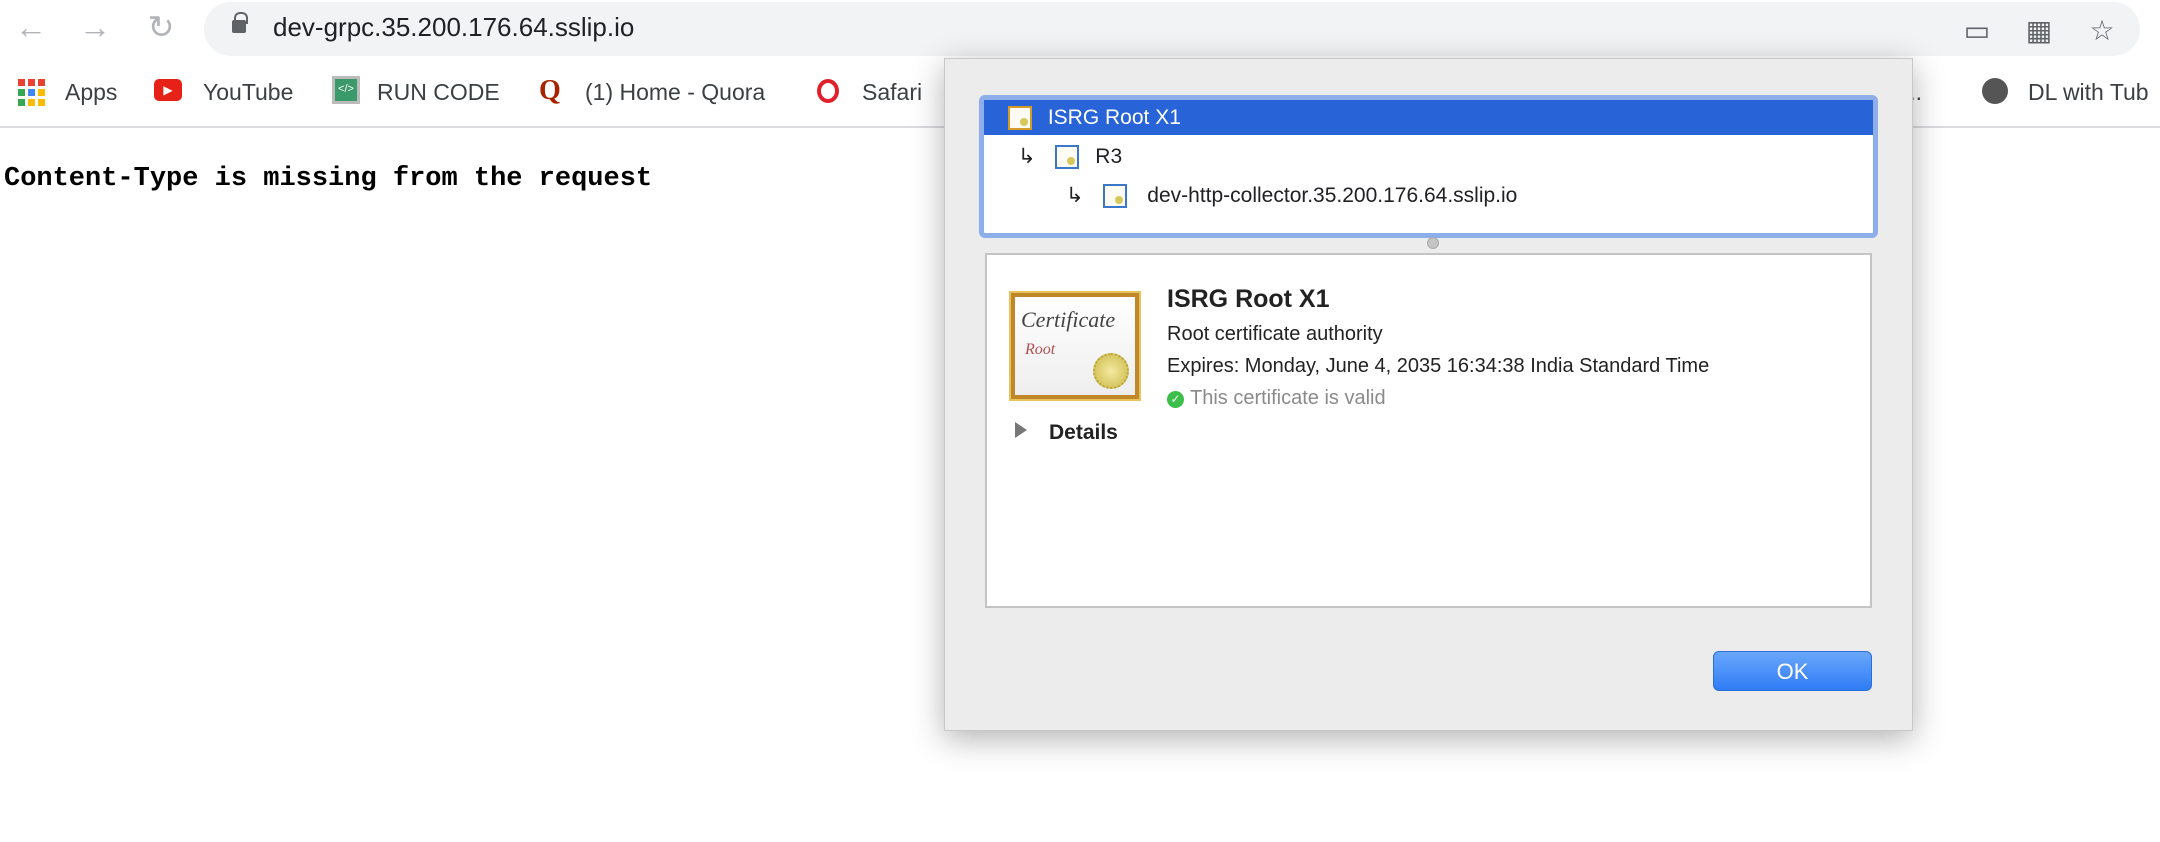 The width and height of the screenshot is (2160, 842). Describe the element at coordinates (1792, 671) in the screenshot. I see `ok-button: OK` at that location.